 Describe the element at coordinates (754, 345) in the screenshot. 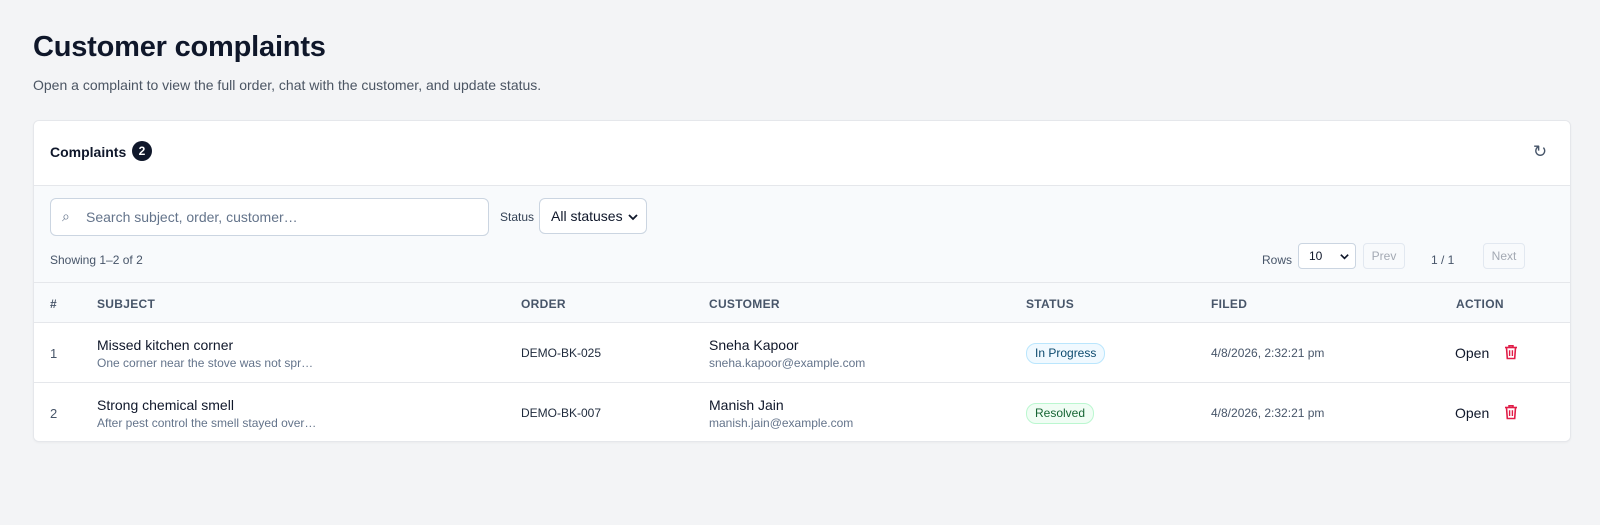

I see `customer-name: Sneha Kapoor` at that location.